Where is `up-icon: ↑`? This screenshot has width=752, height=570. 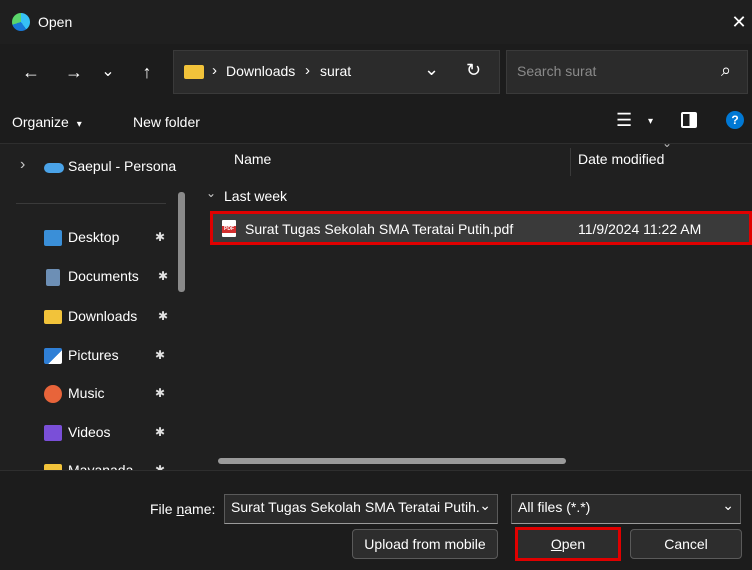
up-icon: ↑ is located at coordinates (147, 72).